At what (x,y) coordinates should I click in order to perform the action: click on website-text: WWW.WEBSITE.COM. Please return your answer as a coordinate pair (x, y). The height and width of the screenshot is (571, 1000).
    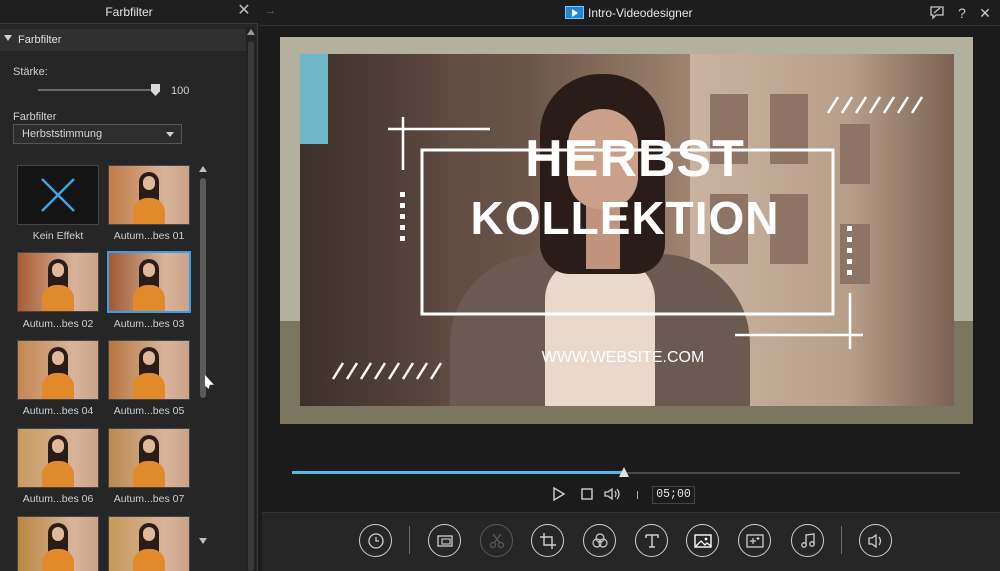
    Looking at the image, I should click on (623, 358).